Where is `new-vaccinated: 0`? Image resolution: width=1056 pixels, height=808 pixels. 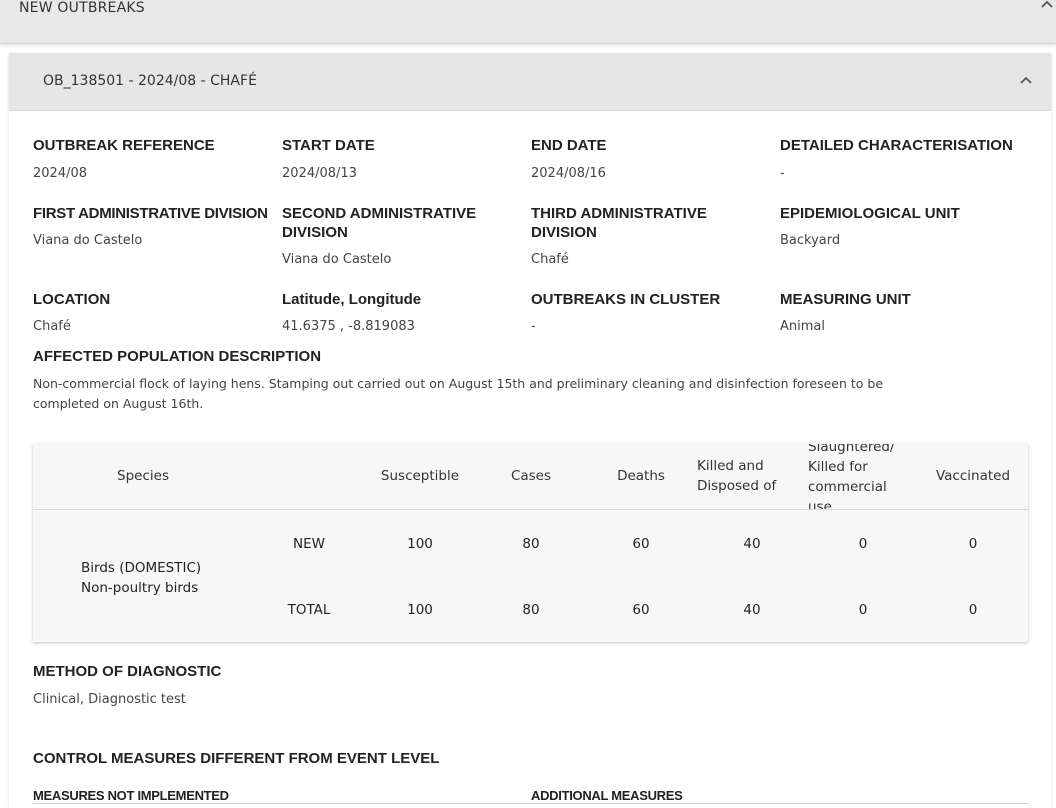
new-vaccinated: 0 is located at coordinates (973, 544).